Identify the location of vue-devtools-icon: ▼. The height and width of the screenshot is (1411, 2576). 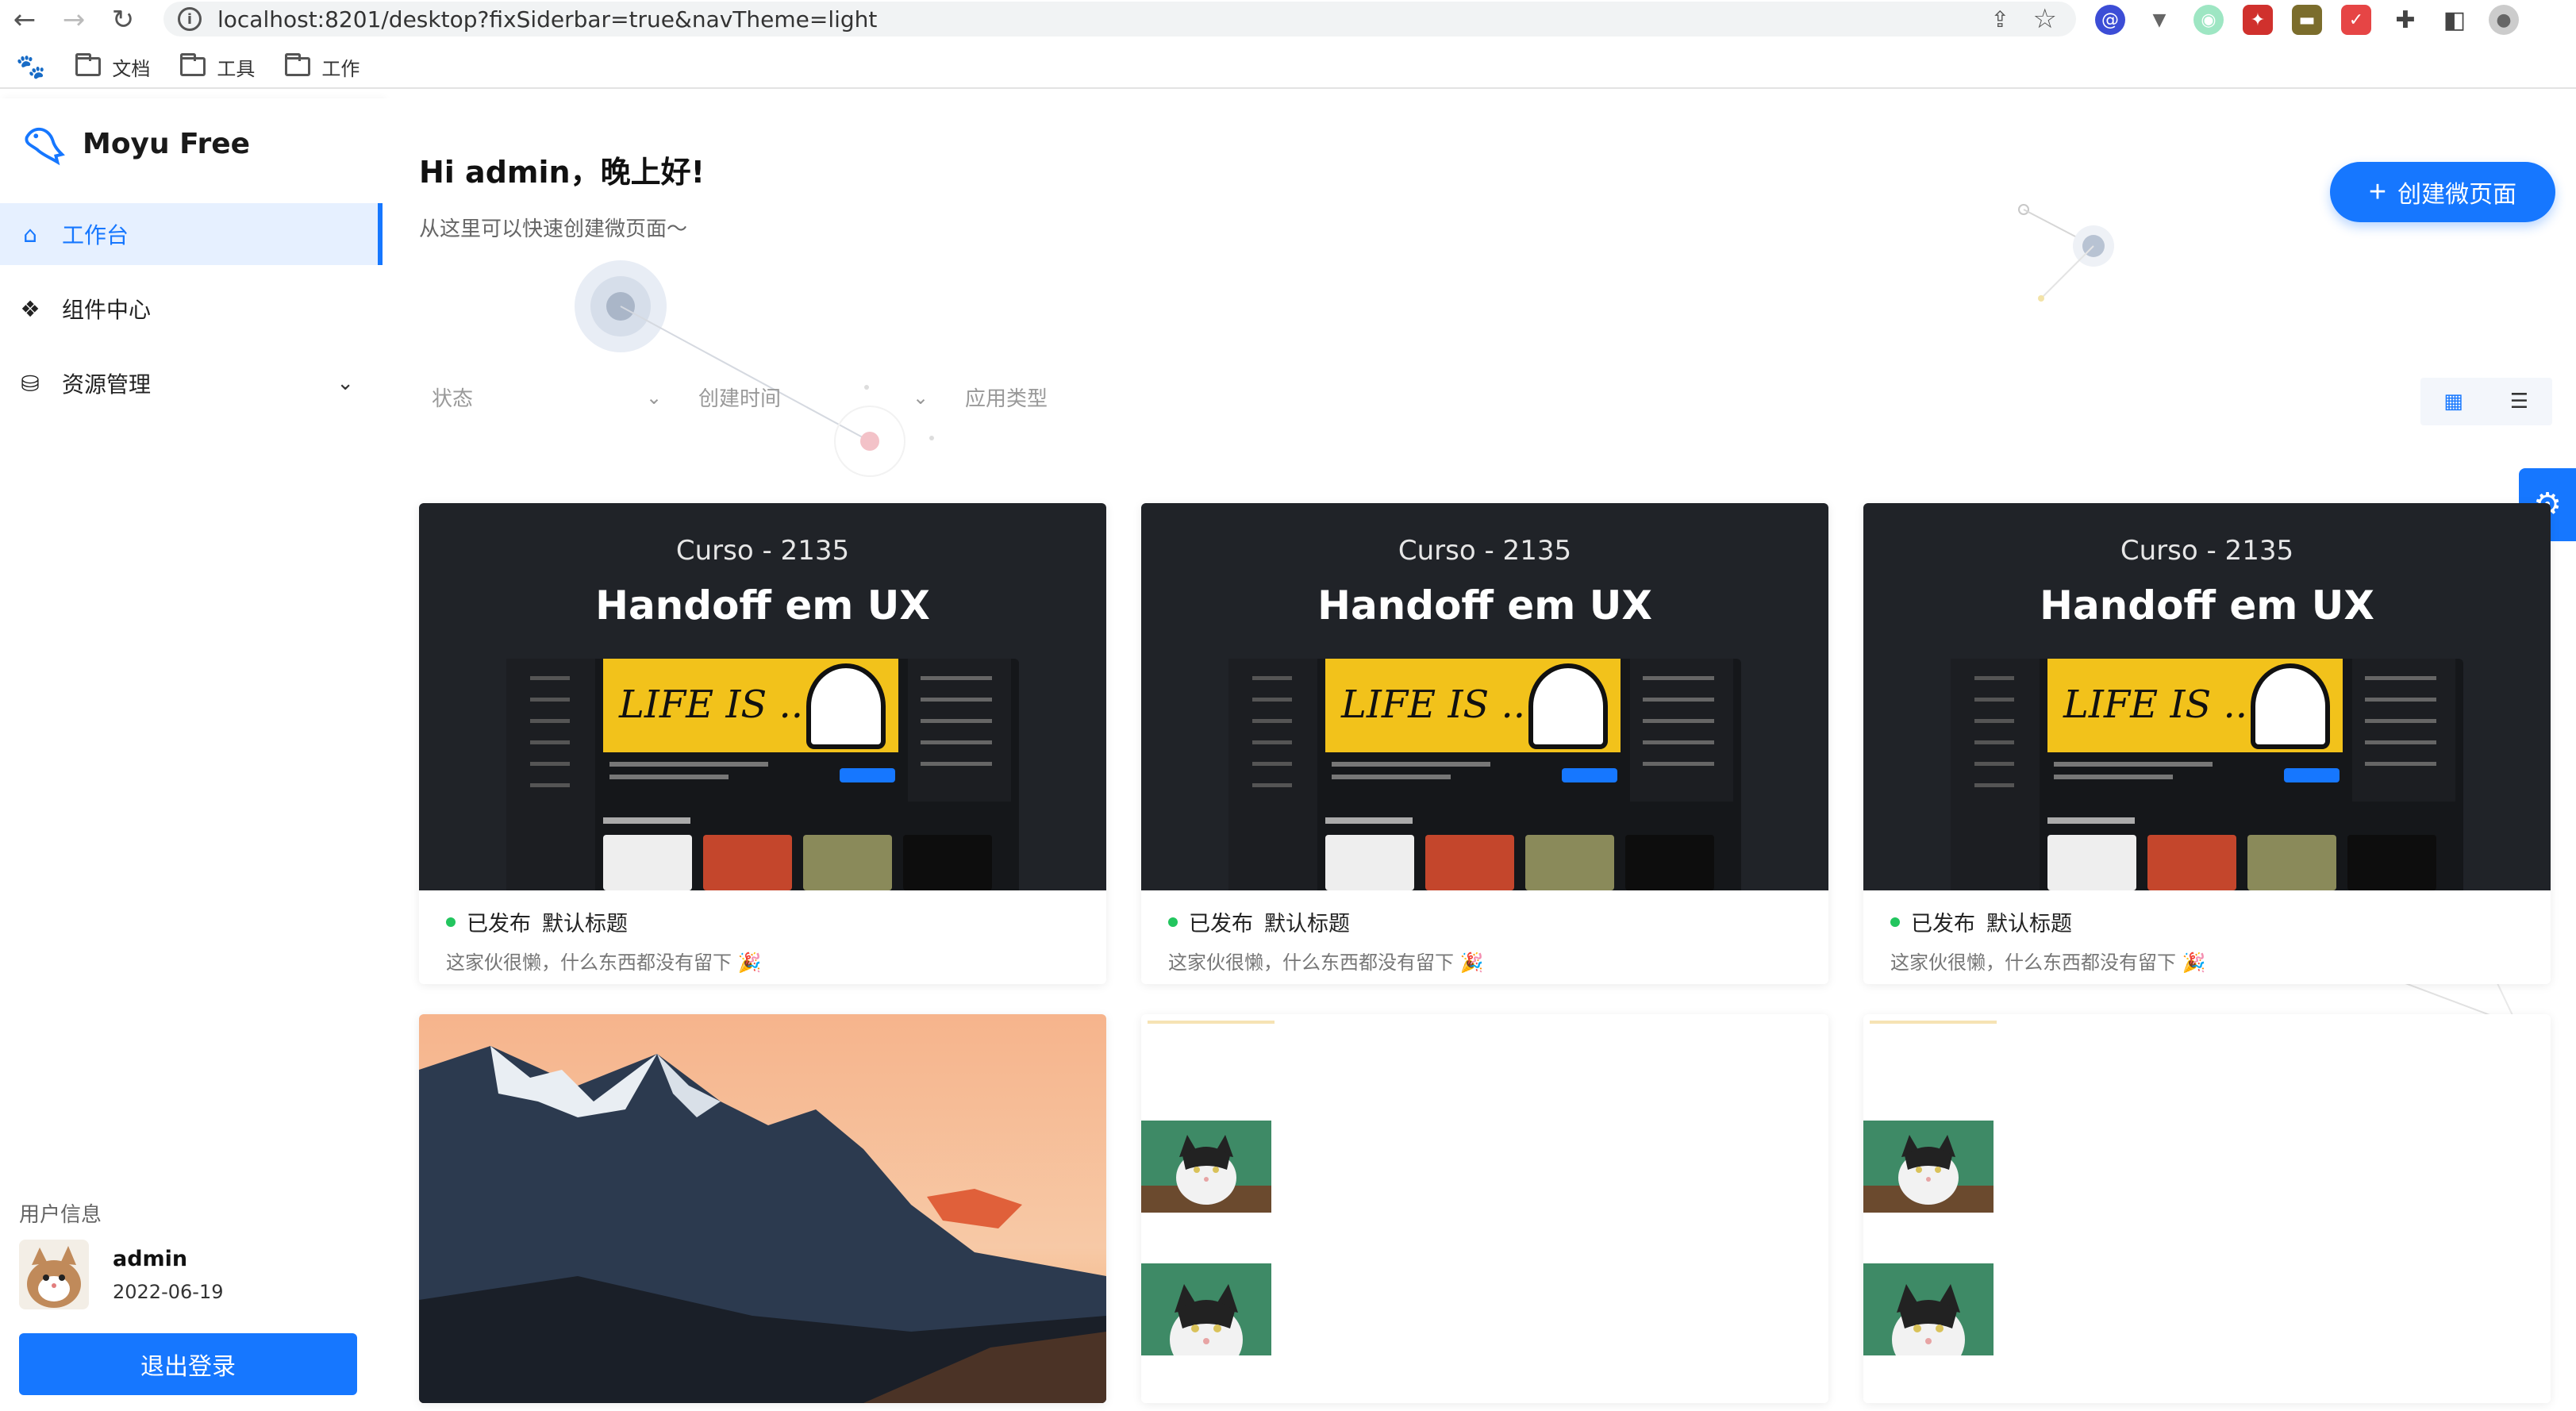
(2159, 20).